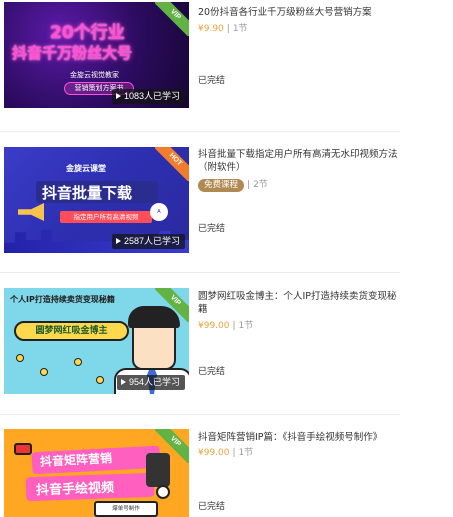 The width and height of the screenshot is (453, 517). What do you see at coordinates (126, 509) in the screenshot?
I see `thumbnail-text: 爆单号制作` at bounding box center [126, 509].